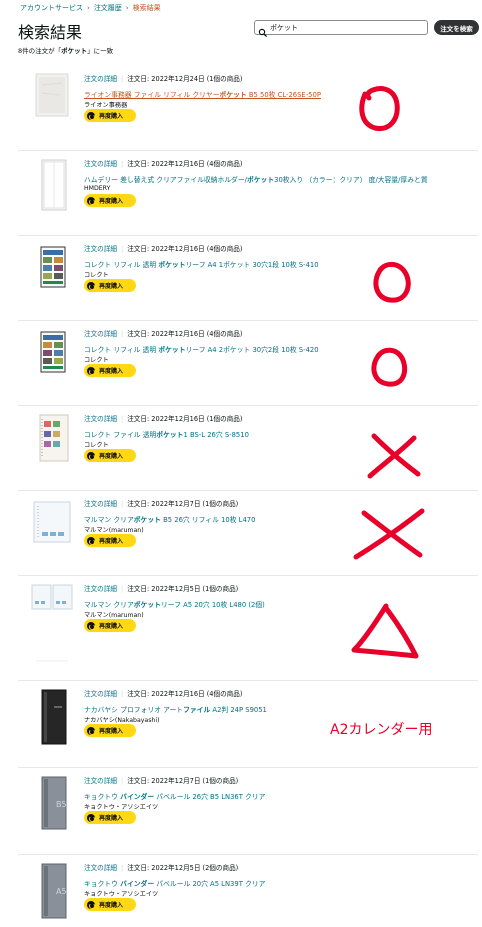  I want to click on order-meta: 注文の詳細 | 注文日: 2022年12月5日 (2個の商品), so click(161, 867).